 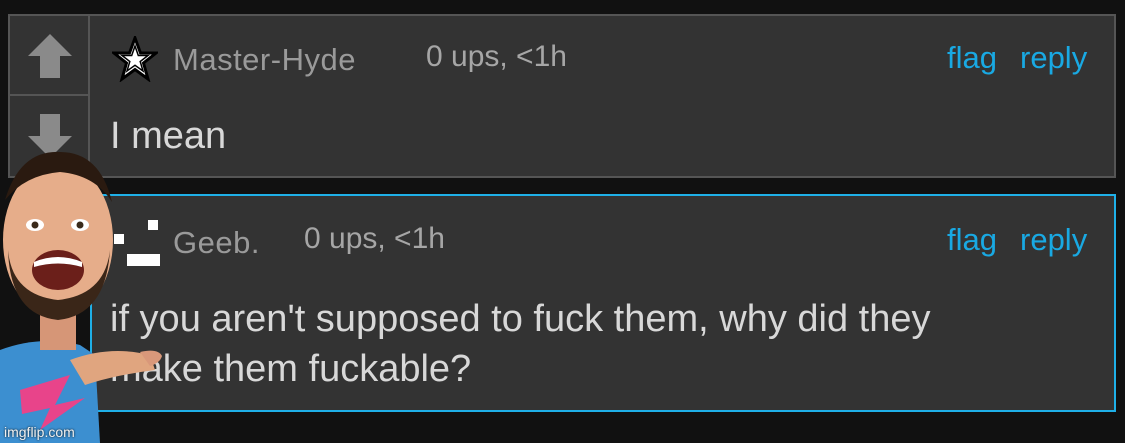 I want to click on star-icon, so click(x=135, y=59).